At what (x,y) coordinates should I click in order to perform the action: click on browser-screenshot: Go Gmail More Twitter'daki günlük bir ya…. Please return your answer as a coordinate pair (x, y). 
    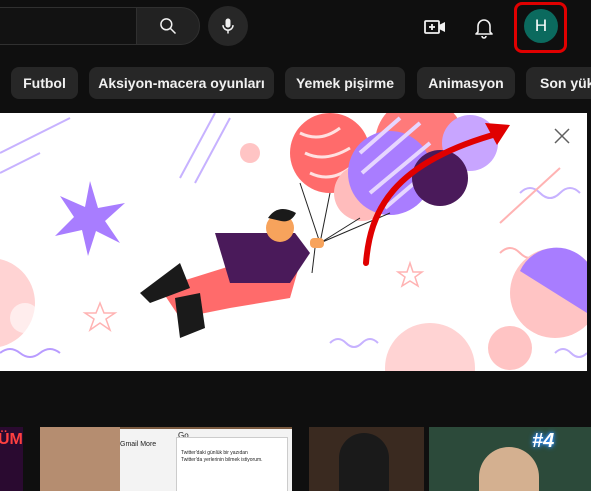
    Looking at the image, I should click on (206, 460).